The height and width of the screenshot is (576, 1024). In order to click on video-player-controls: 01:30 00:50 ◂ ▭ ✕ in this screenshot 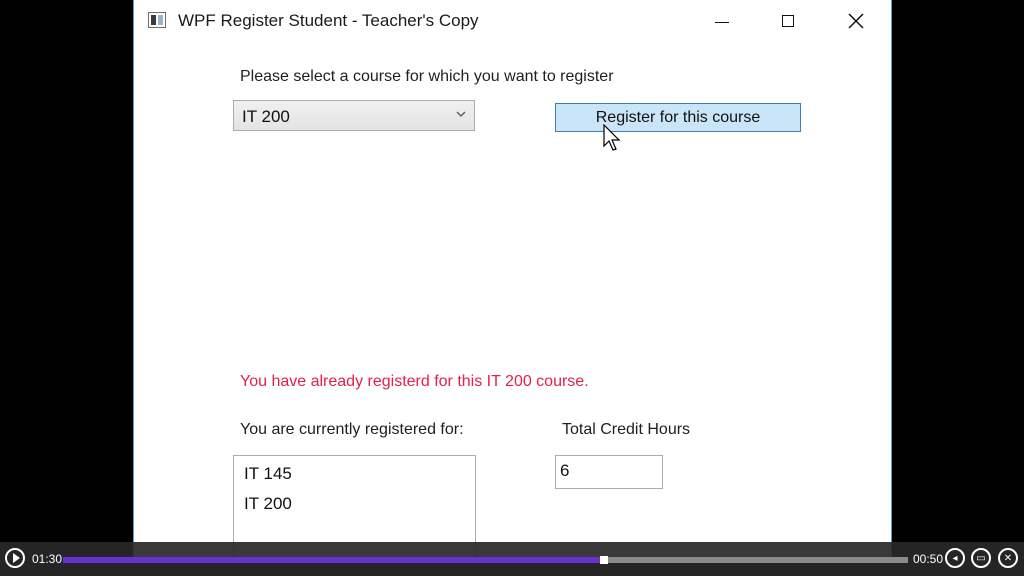, I will do `click(512, 559)`.